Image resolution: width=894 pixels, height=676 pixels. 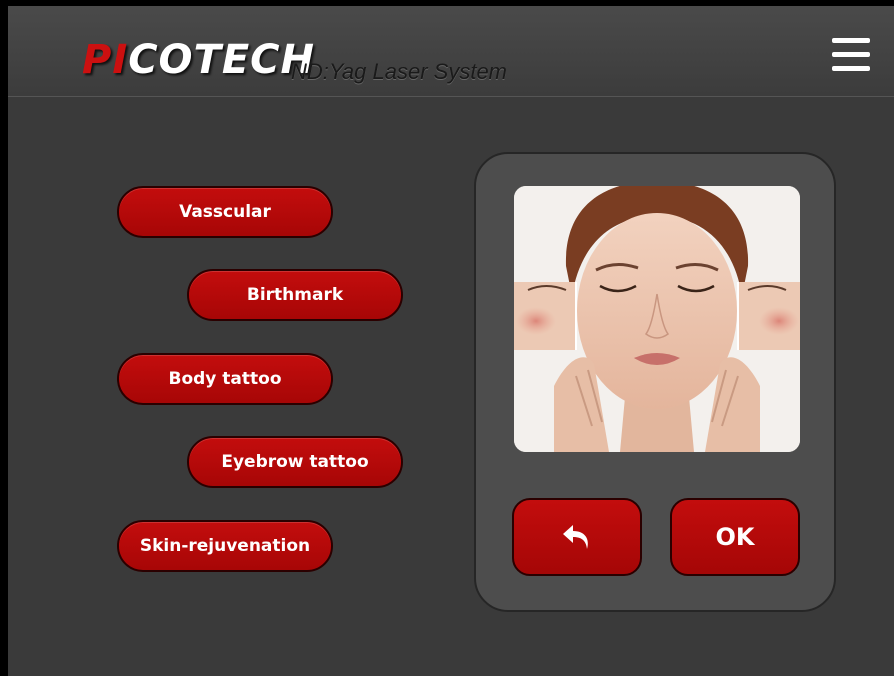 I want to click on eyebrow-tattoo-button: Eyebrow tattoo, so click(x=295, y=462).